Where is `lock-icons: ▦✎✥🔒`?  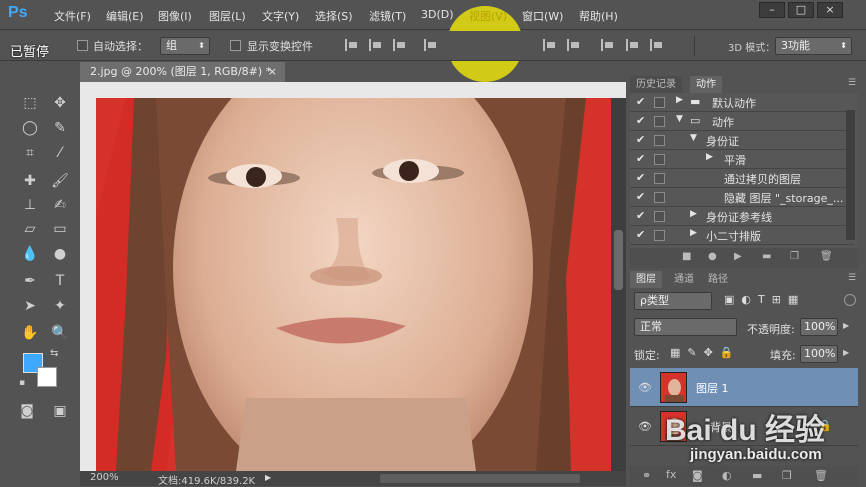
lock-icons: ▦✎✥🔒 is located at coordinates (705, 352).